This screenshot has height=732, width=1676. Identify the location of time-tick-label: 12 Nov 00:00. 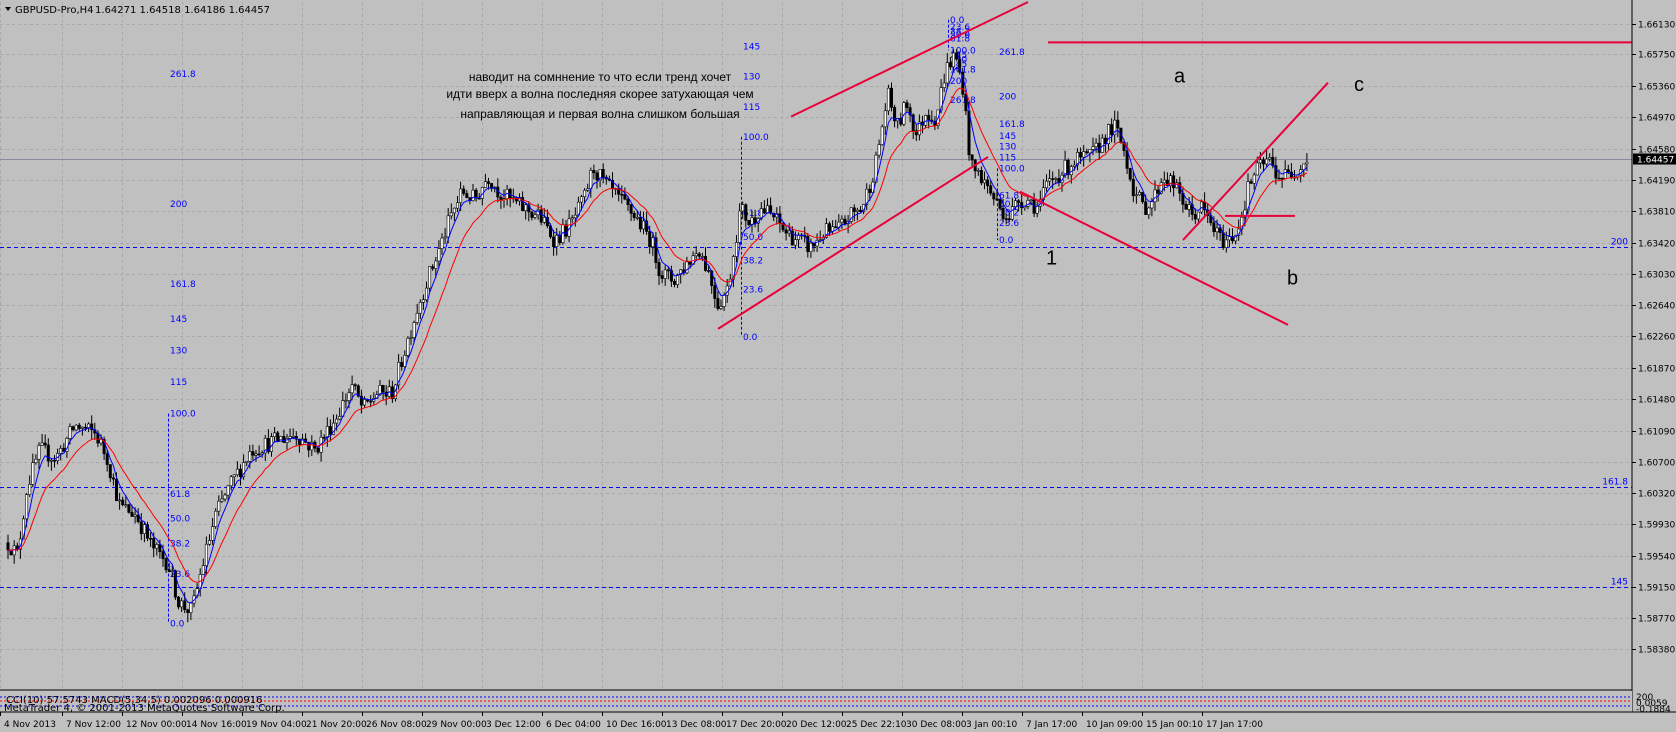
(156, 725).